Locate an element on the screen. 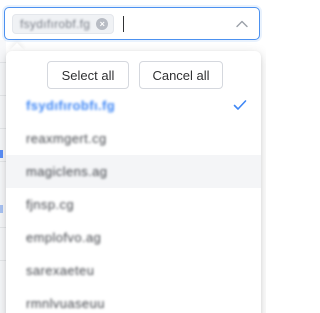  close-circle-icon: × is located at coordinates (102, 23).